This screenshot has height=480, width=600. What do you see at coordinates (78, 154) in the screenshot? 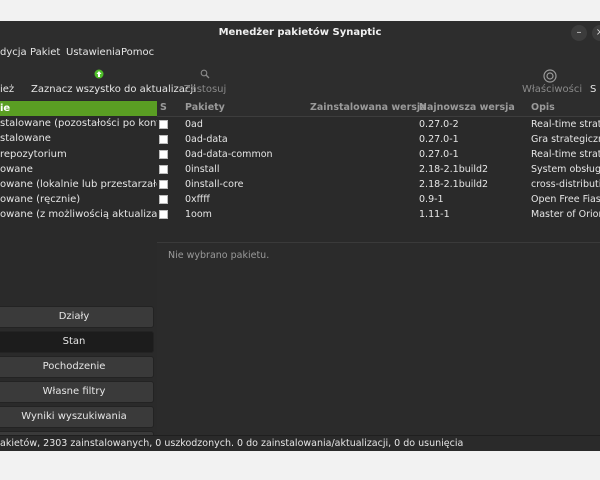
I see `filter-item-repository: repozytorium` at bounding box center [78, 154].